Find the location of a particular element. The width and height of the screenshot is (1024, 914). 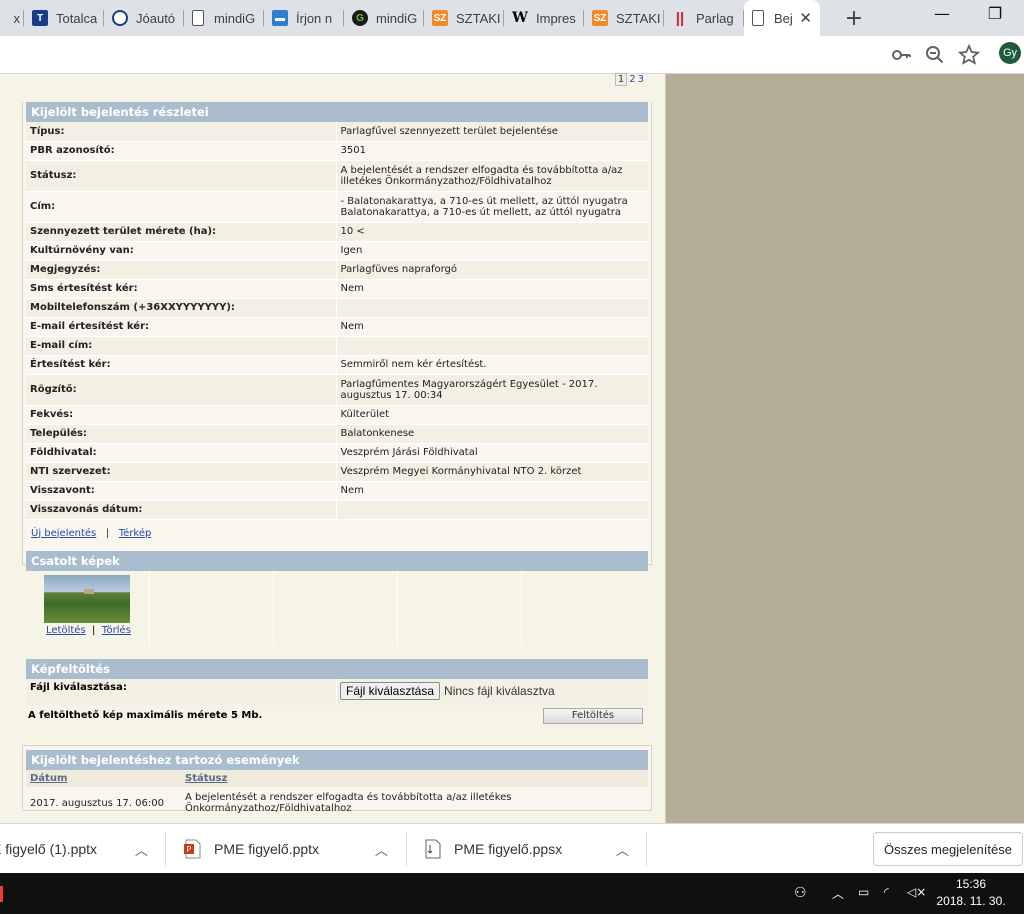

detail-key: Földhivatal: is located at coordinates (181, 453).